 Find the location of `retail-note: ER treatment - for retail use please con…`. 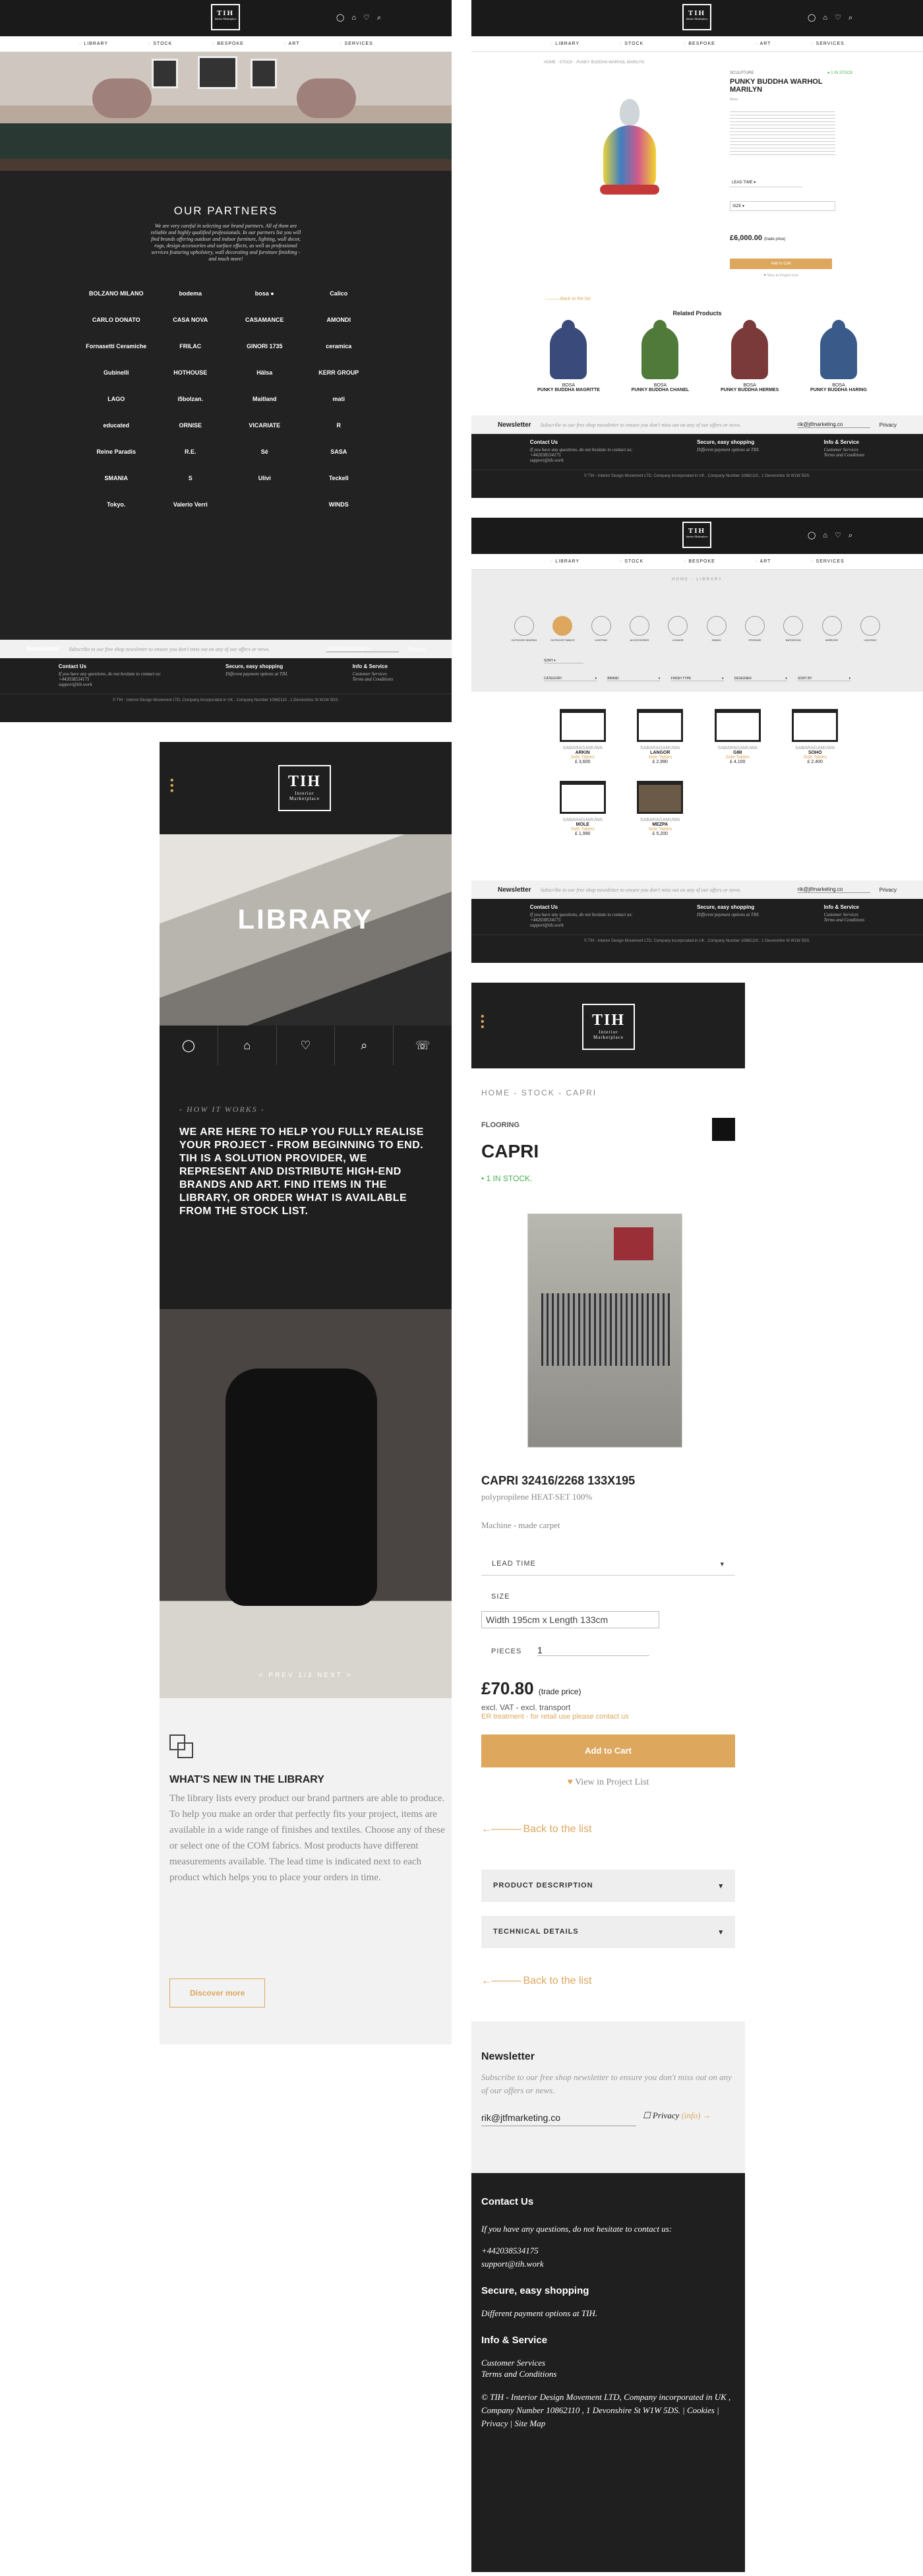

retail-note: ER treatment - for retail use please con… is located at coordinates (555, 1717).